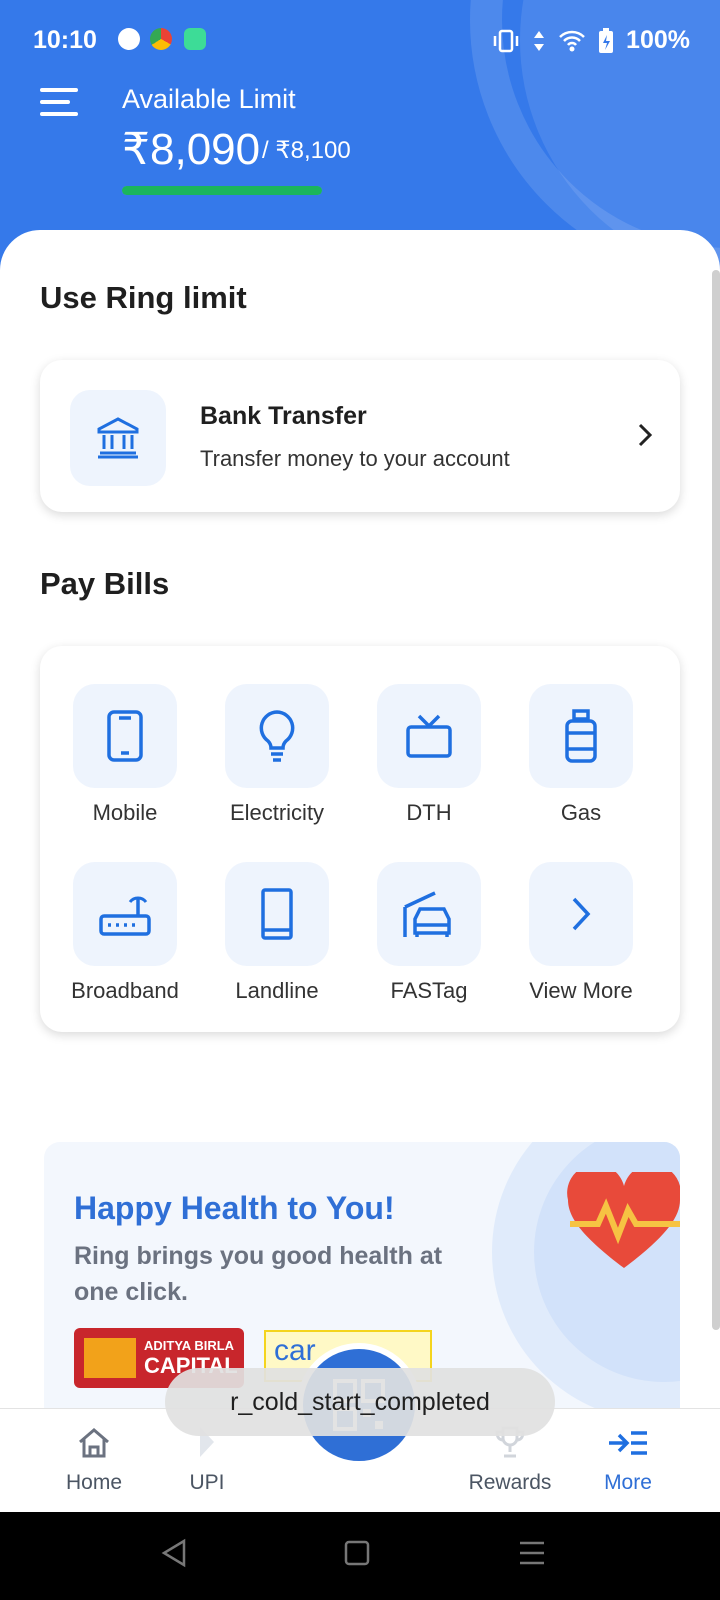 Image resolution: width=720 pixels, height=1600 pixels. What do you see at coordinates (581, 990) in the screenshot?
I see `bill-label: View More` at bounding box center [581, 990].